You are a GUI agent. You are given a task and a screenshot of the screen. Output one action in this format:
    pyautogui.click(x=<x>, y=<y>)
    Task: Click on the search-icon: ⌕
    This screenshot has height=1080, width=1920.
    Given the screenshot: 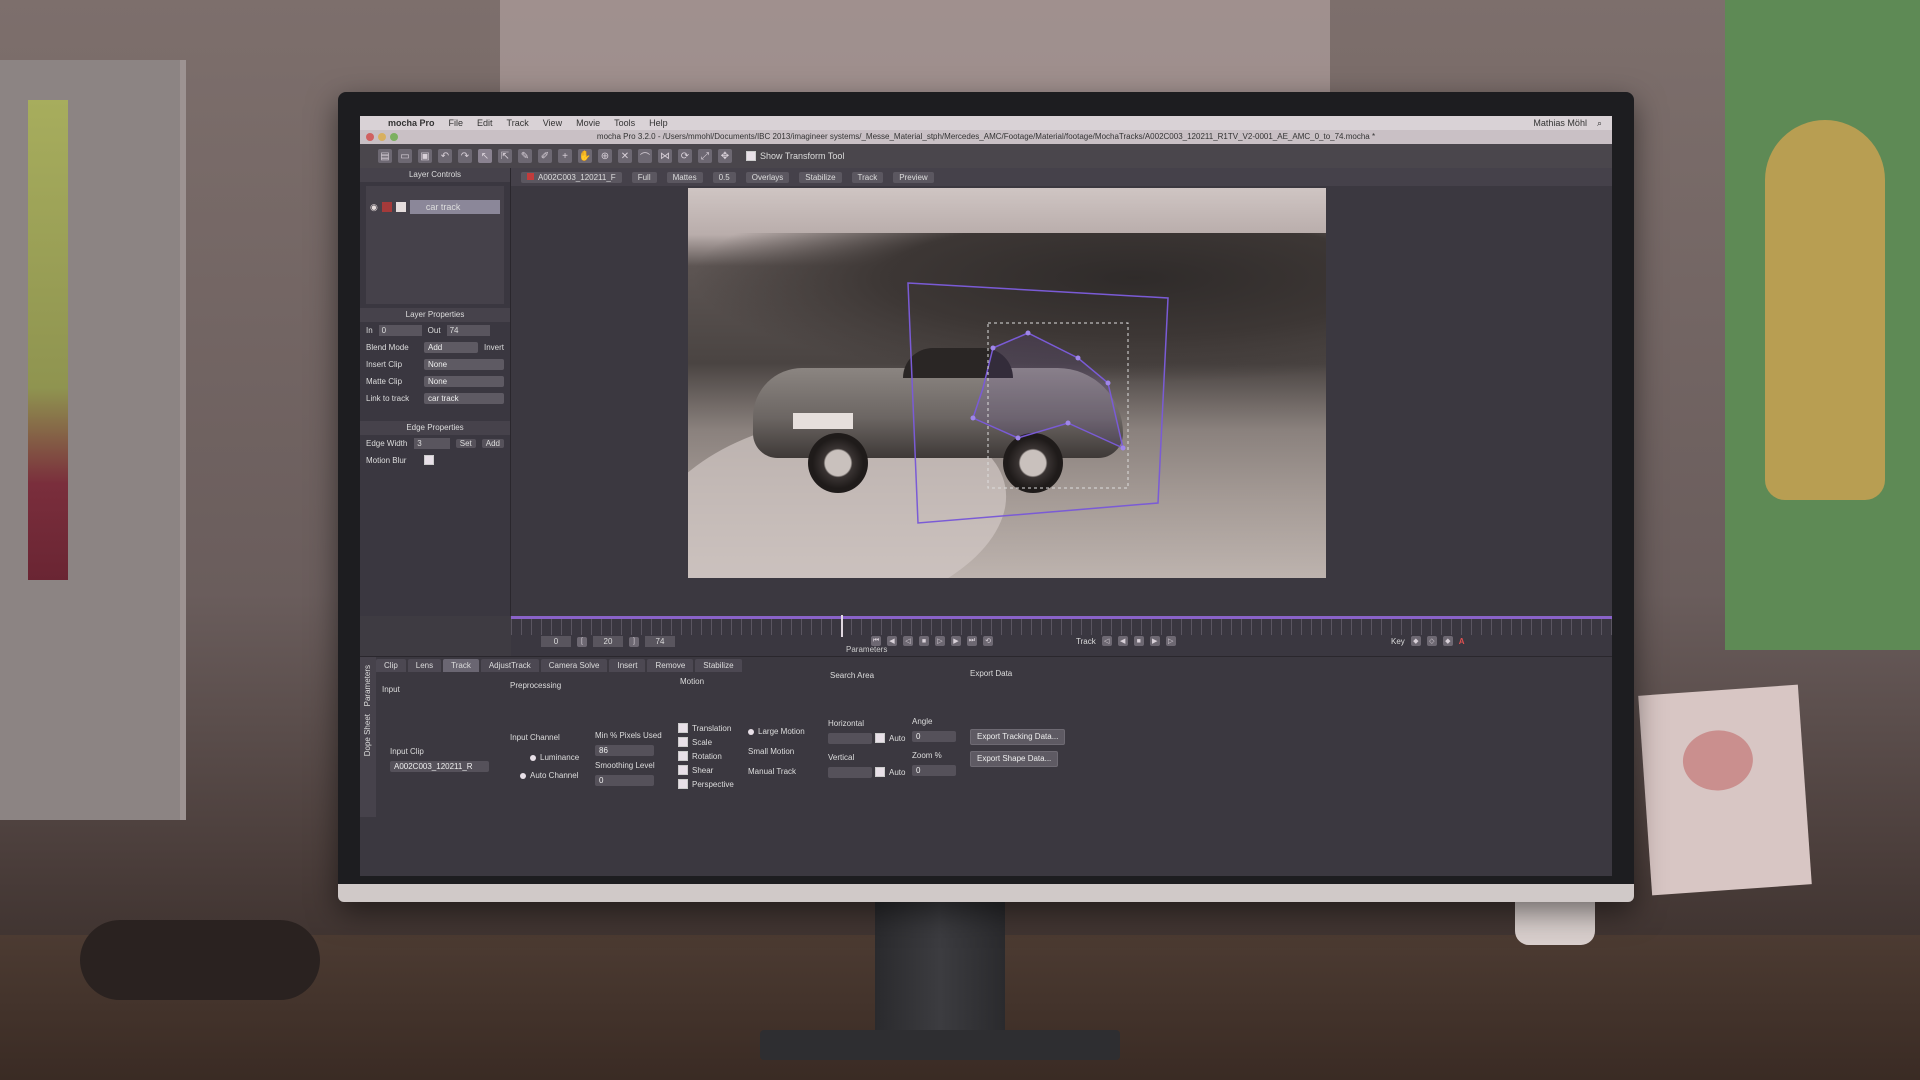 What is the action you would take?
    pyautogui.click(x=1599, y=123)
    